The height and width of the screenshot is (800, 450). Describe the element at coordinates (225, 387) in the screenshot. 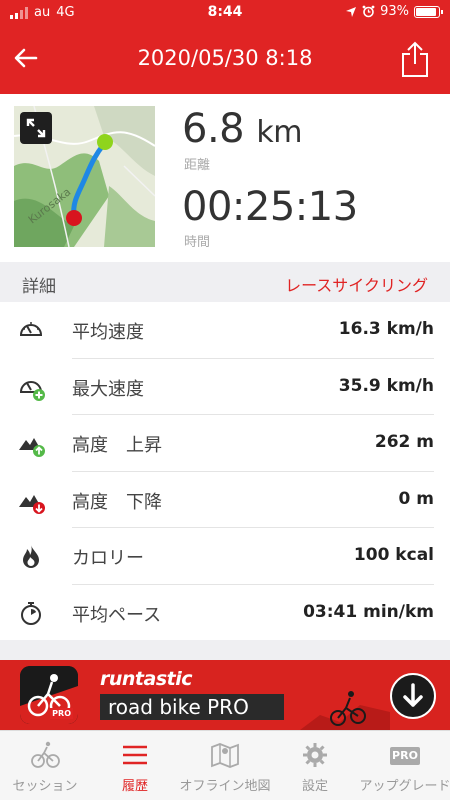

I see `list-item: 最大速度 35.9 km/h` at that location.